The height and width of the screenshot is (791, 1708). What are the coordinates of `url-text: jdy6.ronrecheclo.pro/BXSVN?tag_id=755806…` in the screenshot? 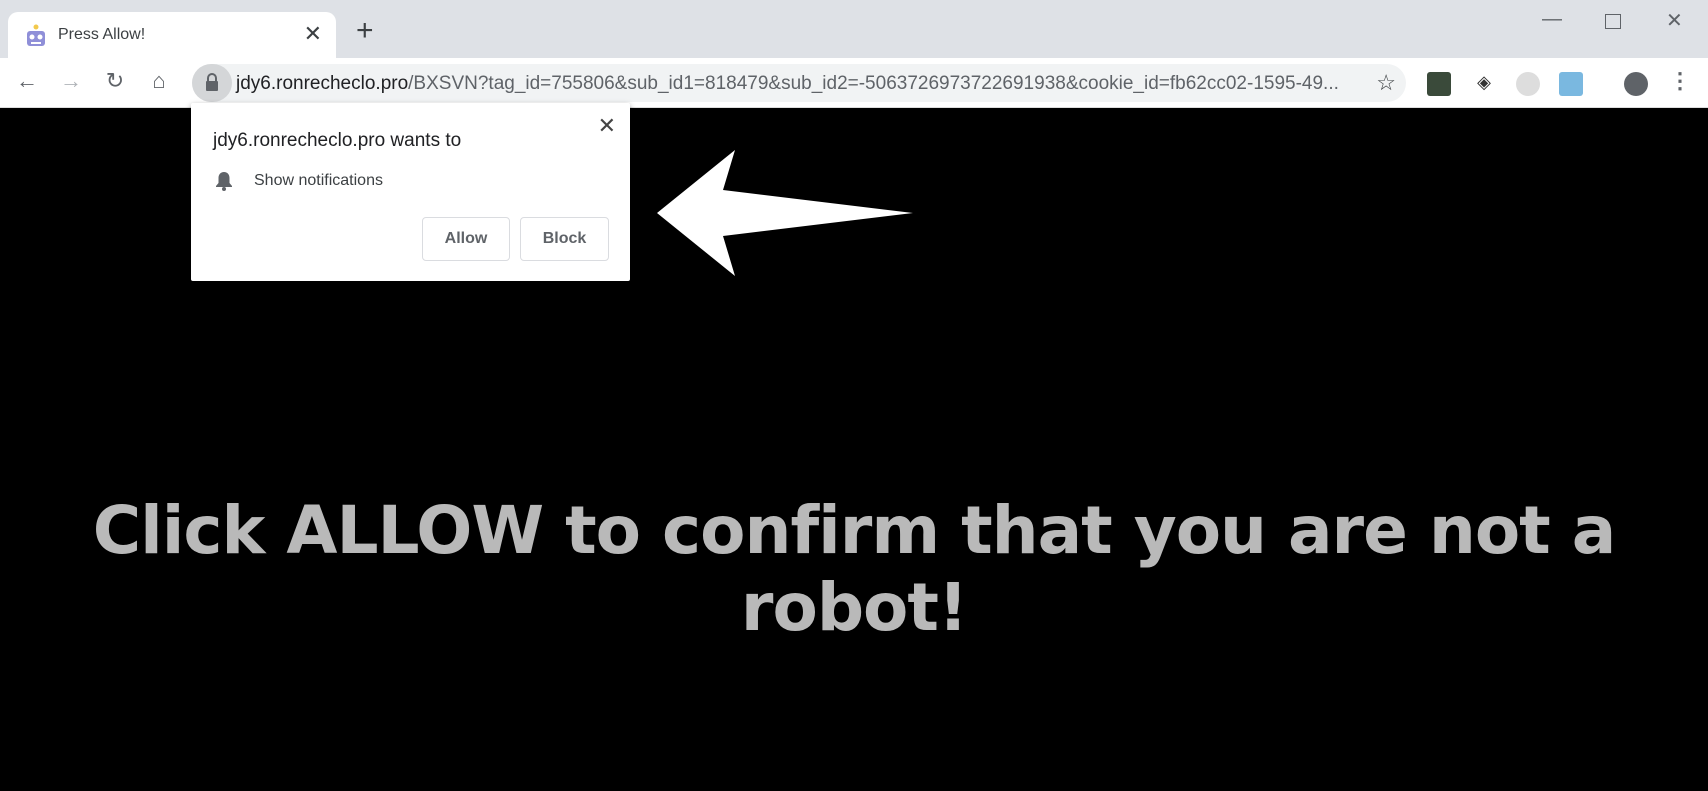 It's located at (787, 84).